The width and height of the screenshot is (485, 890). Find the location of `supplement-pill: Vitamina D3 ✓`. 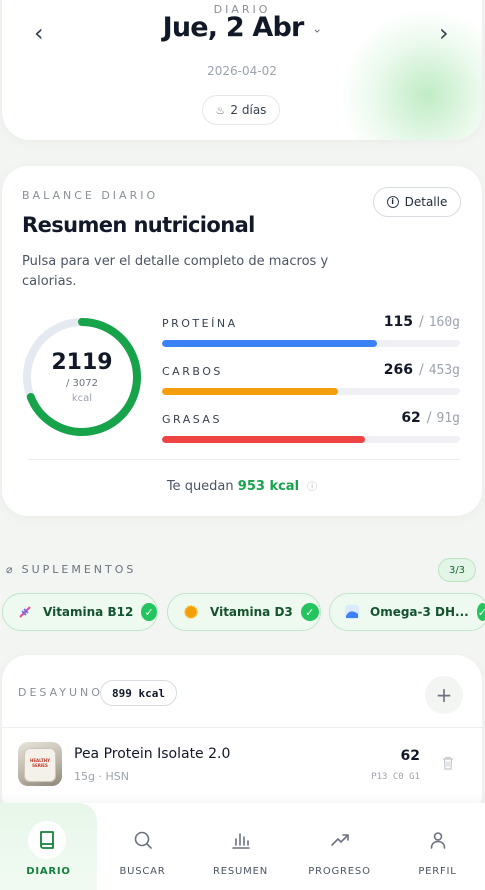

supplement-pill: Vitamina D3 ✓ is located at coordinates (244, 612).